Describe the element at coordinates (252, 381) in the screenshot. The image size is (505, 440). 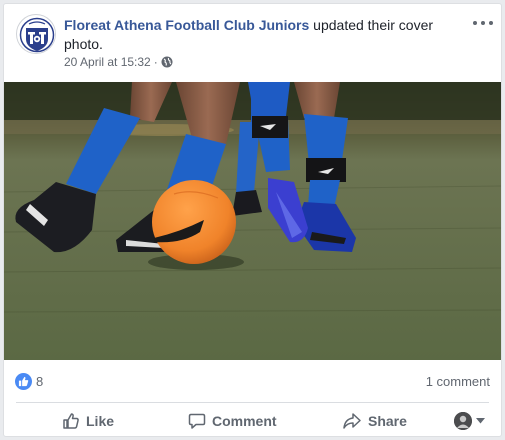
I see `post-stats: 8 1 comment` at that location.